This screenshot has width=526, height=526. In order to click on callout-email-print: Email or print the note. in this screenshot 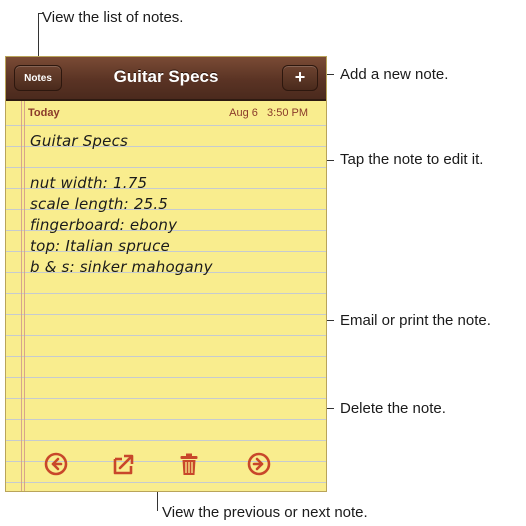, I will do `click(415, 320)`.